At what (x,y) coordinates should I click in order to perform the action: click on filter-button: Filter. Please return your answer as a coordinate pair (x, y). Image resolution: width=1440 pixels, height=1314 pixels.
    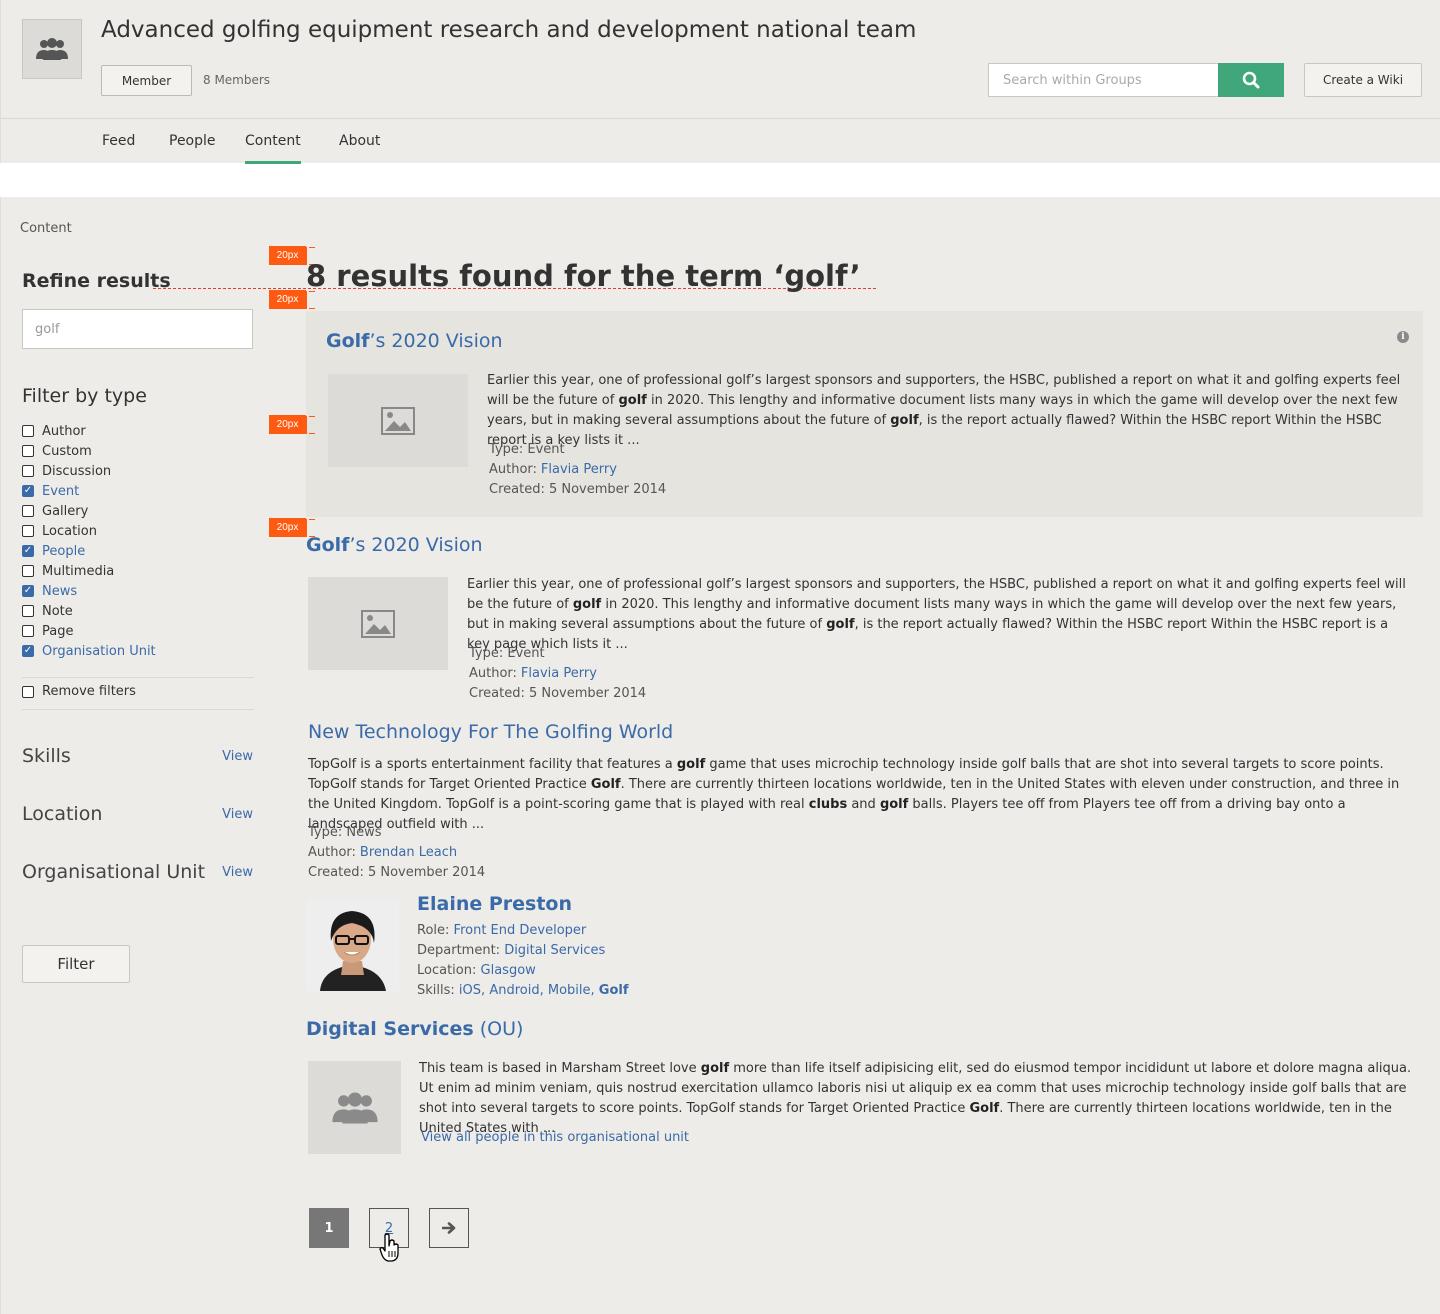
    Looking at the image, I should click on (76, 964).